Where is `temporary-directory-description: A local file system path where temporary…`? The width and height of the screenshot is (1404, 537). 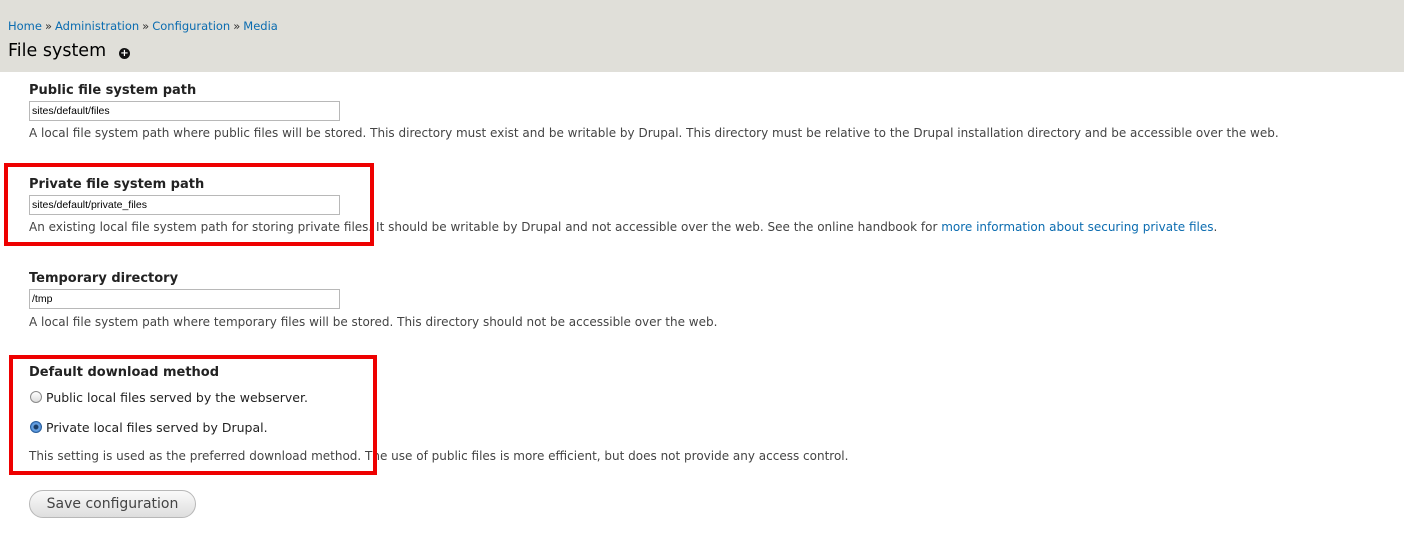
temporary-directory-description: A local file system path where temporary… is located at coordinates (373, 322).